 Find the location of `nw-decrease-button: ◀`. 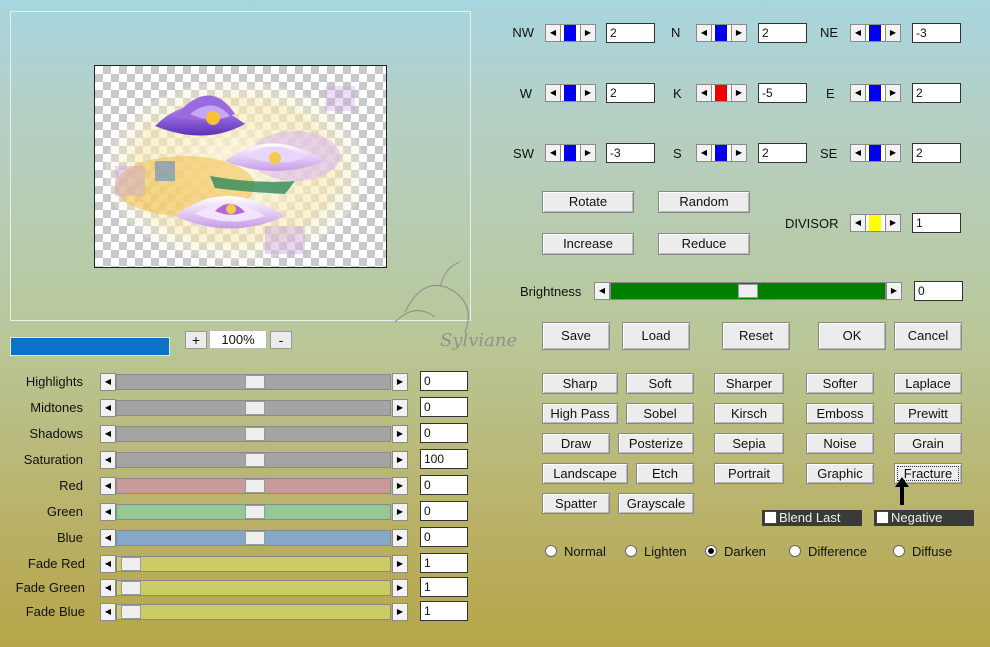

nw-decrease-button: ◀ is located at coordinates (553, 33).